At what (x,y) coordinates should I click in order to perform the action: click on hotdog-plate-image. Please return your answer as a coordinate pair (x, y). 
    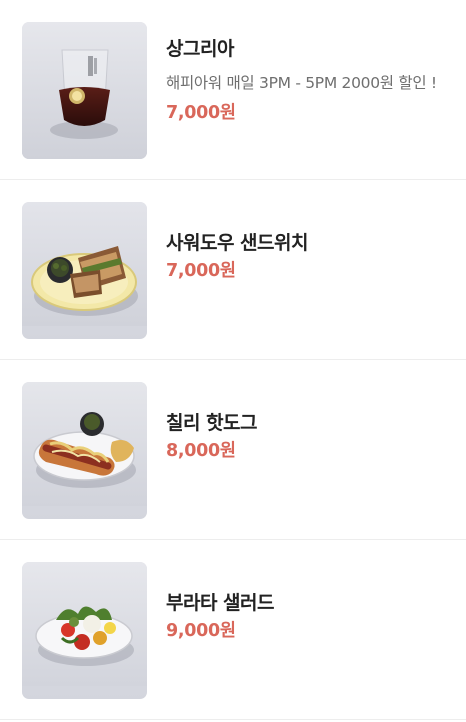
    Looking at the image, I should click on (84, 450).